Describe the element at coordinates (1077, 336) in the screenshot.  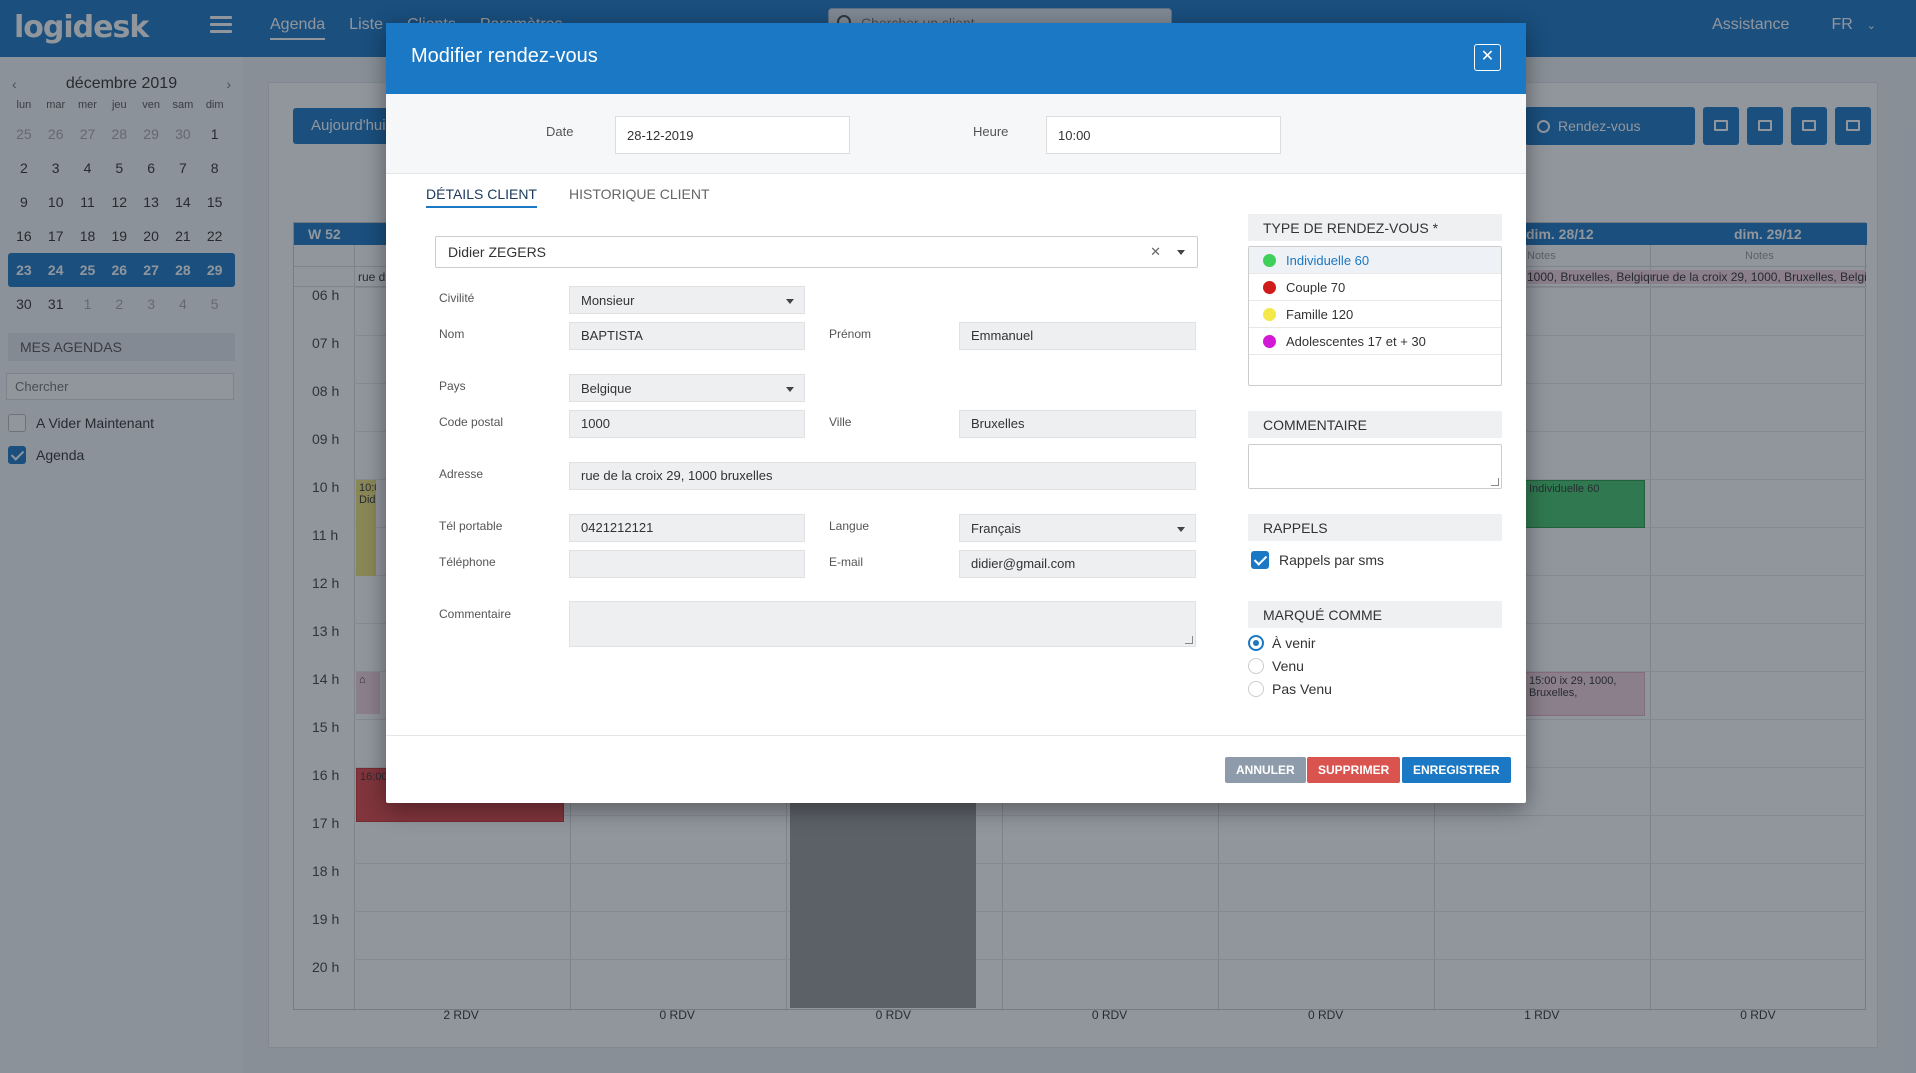
I see `prenom-input: Emmanuel` at that location.